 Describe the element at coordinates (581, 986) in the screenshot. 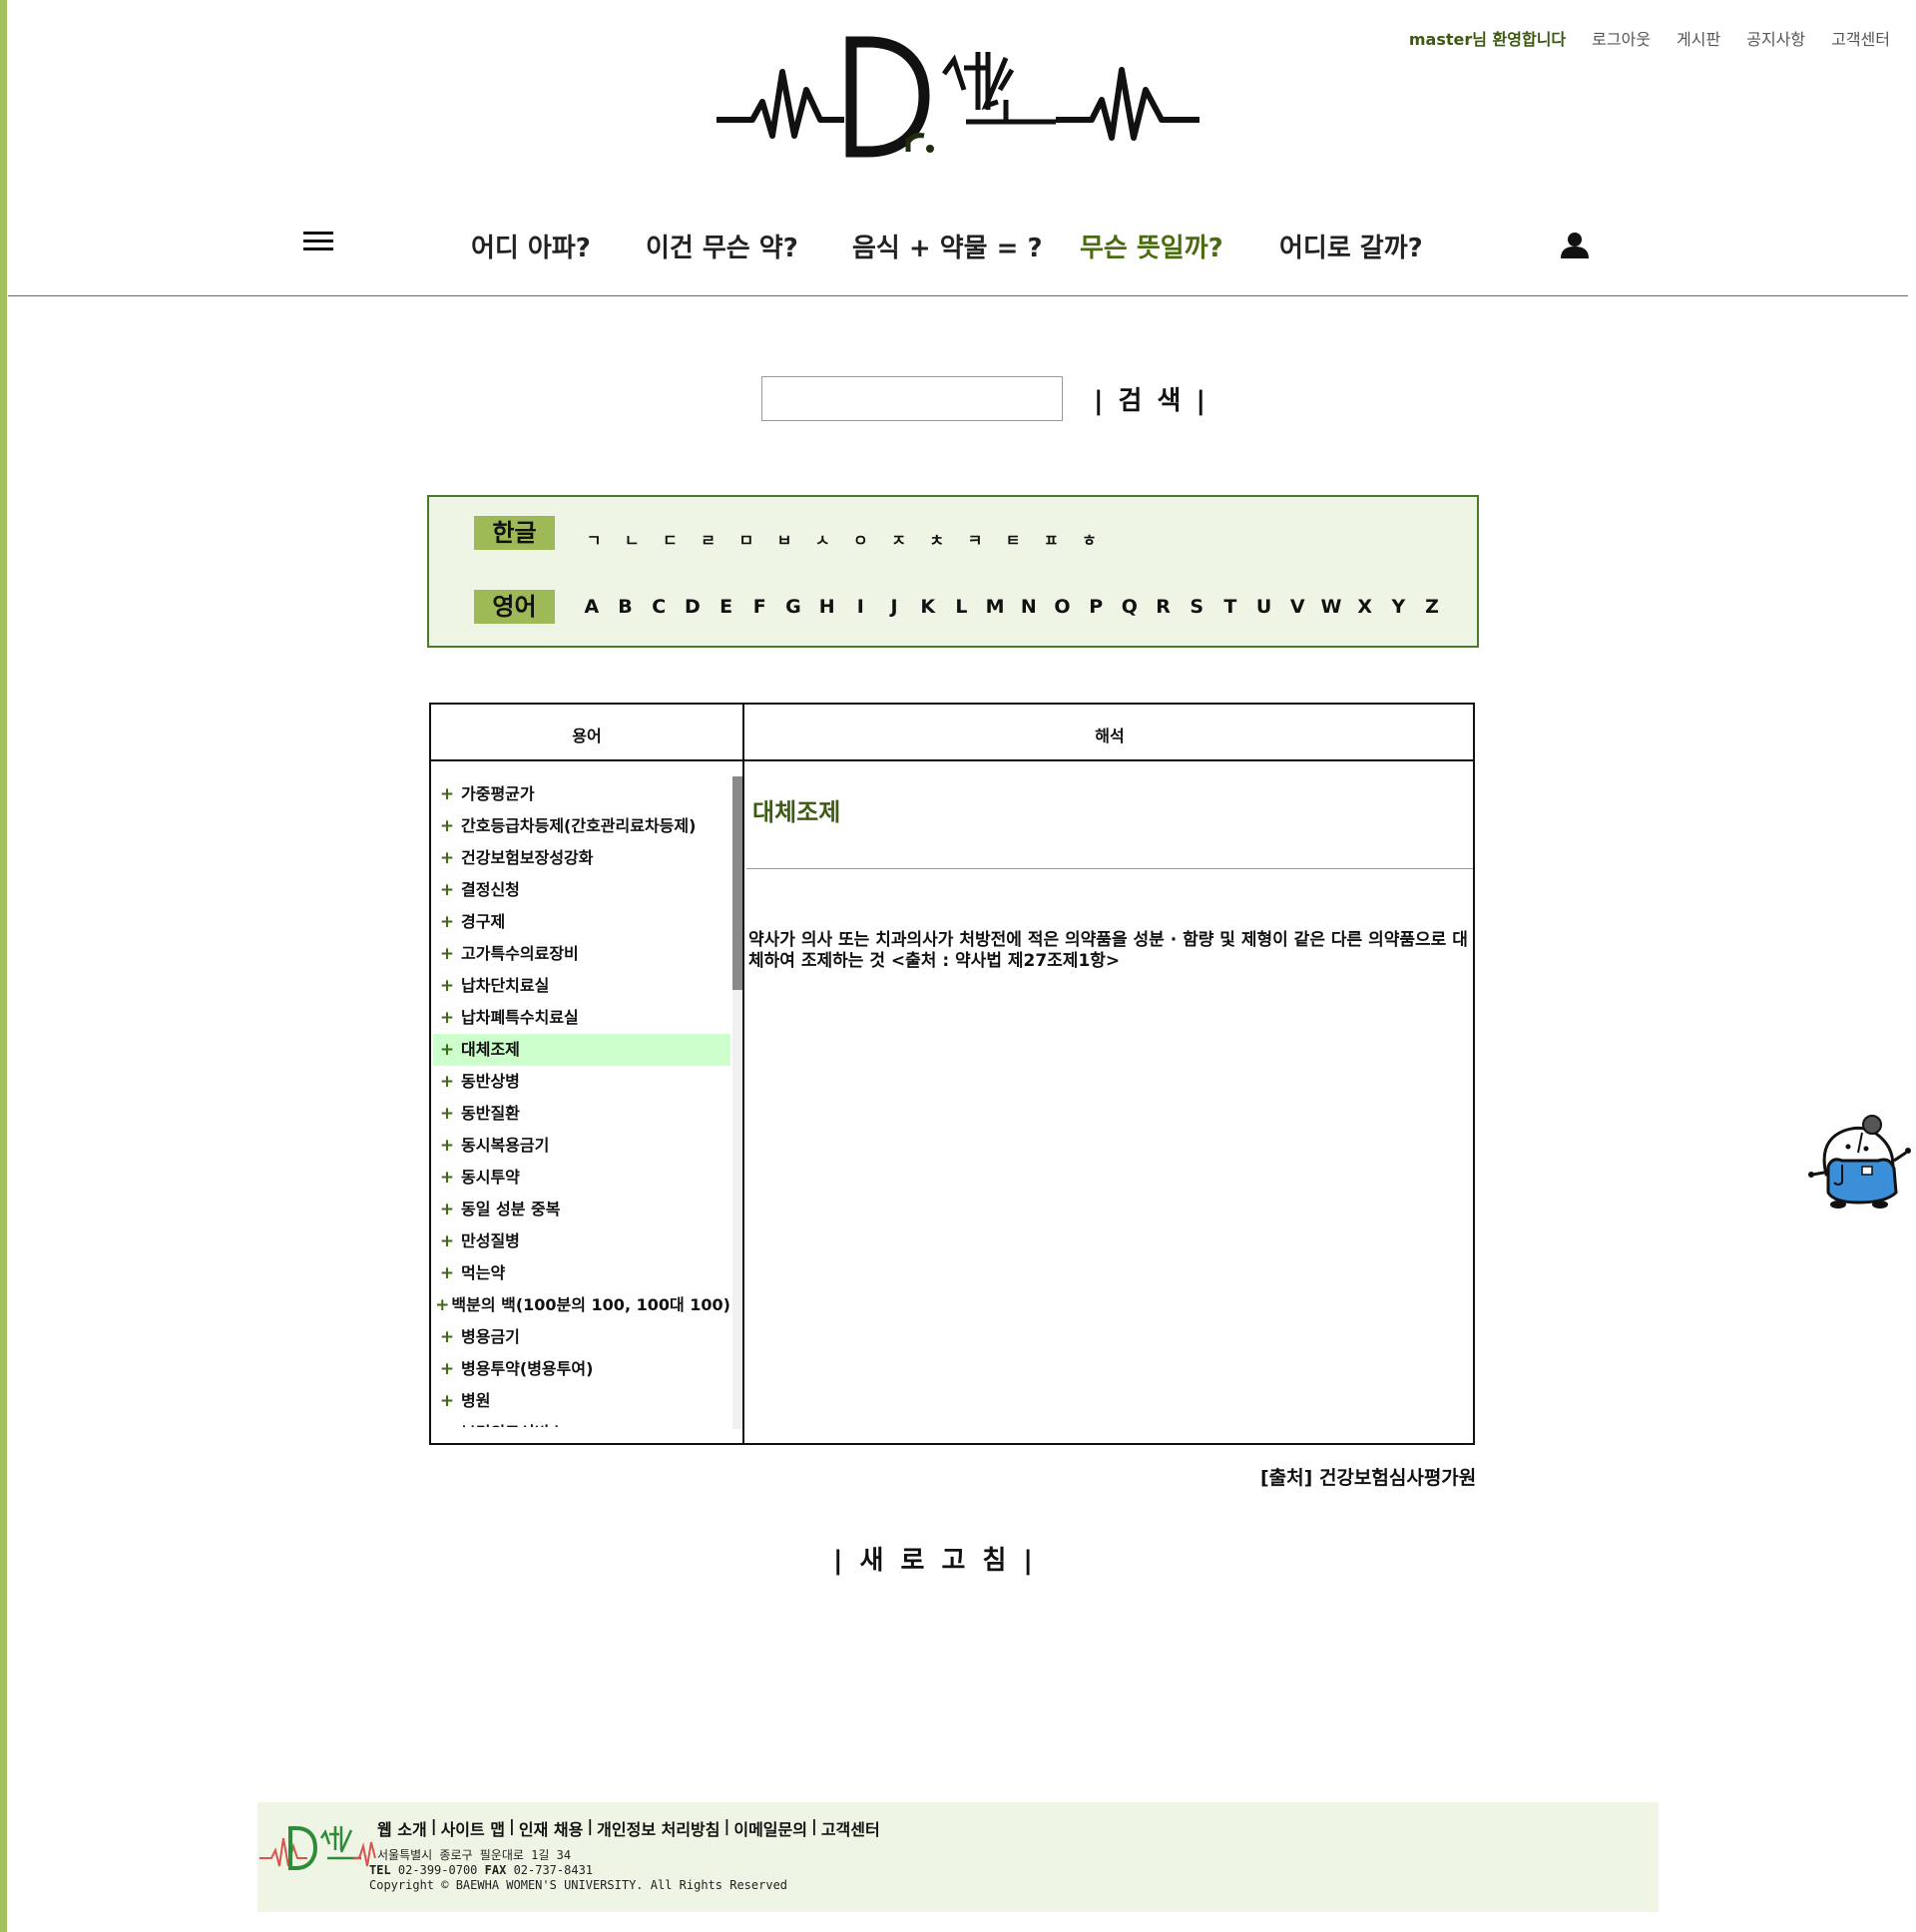

I see `term-list-item: + 납차단치료실` at that location.